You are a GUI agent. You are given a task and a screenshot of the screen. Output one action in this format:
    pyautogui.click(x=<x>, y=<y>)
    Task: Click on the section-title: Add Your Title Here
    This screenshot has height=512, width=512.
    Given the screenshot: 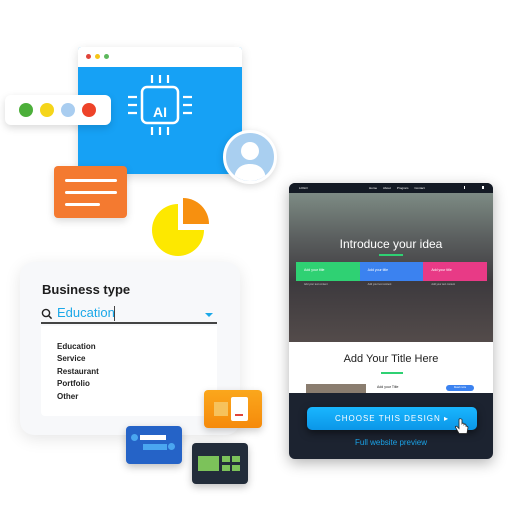 What is the action you would take?
    pyautogui.click(x=391, y=359)
    